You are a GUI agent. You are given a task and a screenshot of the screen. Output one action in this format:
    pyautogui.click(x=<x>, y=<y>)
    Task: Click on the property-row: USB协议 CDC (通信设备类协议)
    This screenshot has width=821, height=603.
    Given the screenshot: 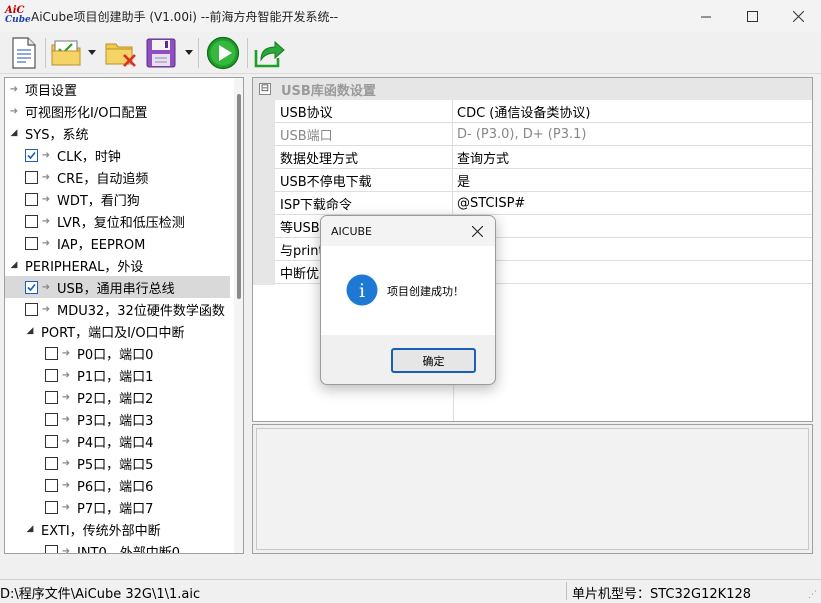 What is the action you would take?
    pyautogui.click(x=543, y=111)
    